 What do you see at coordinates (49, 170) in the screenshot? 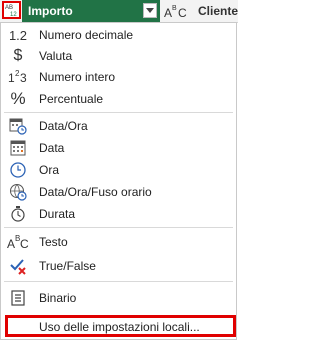
I see `menu-item-label: Ora` at bounding box center [49, 170].